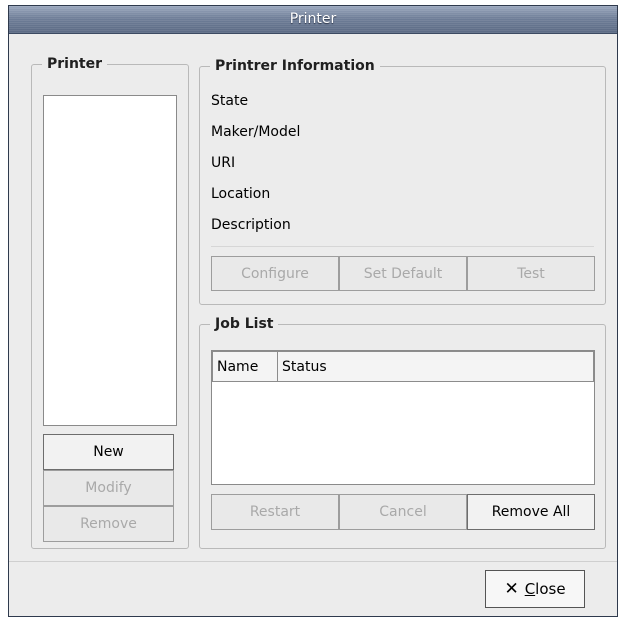 The image size is (621, 621). What do you see at coordinates (403, 273) in the screenshot?
I see `set-default-button: Set Default` at bounding box center [403, 273].